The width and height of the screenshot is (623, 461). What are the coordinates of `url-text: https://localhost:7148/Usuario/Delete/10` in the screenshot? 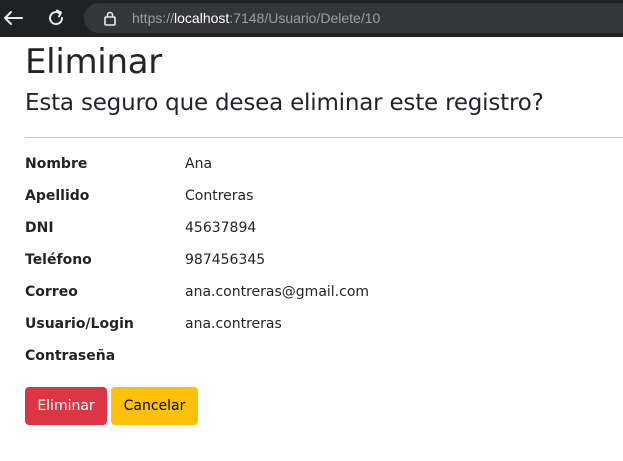 It's located at (256, 18).